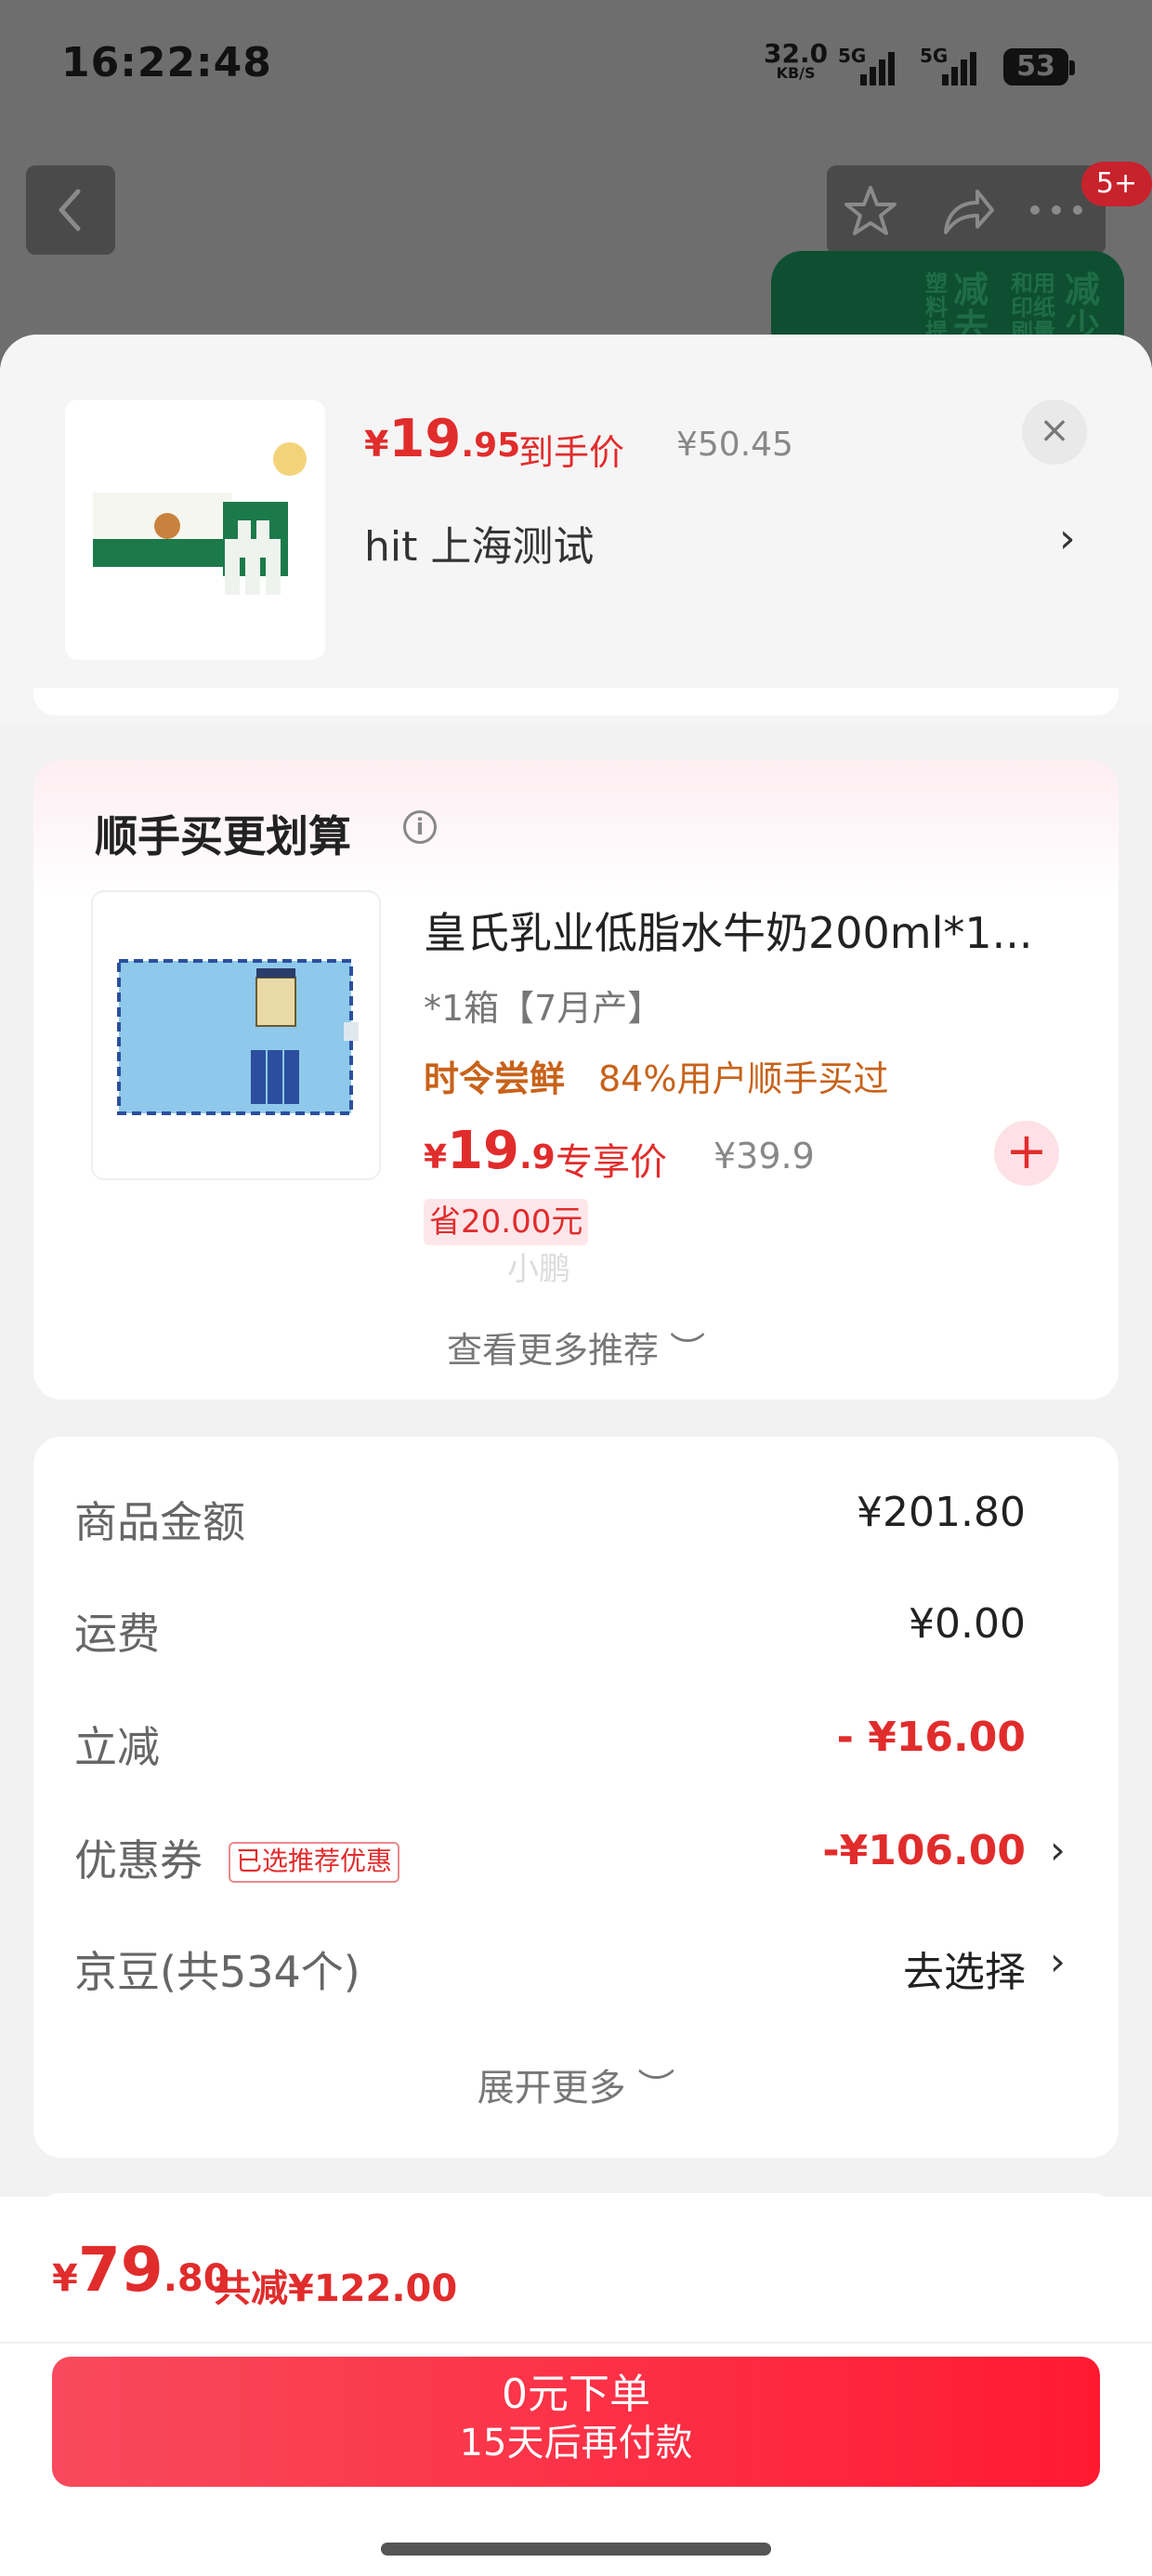 This screenshot has width=1152, height=2576. Describe the element at coordinates (936, 307) in the screenshot. I see `banner-text: 塑料提` at that location.